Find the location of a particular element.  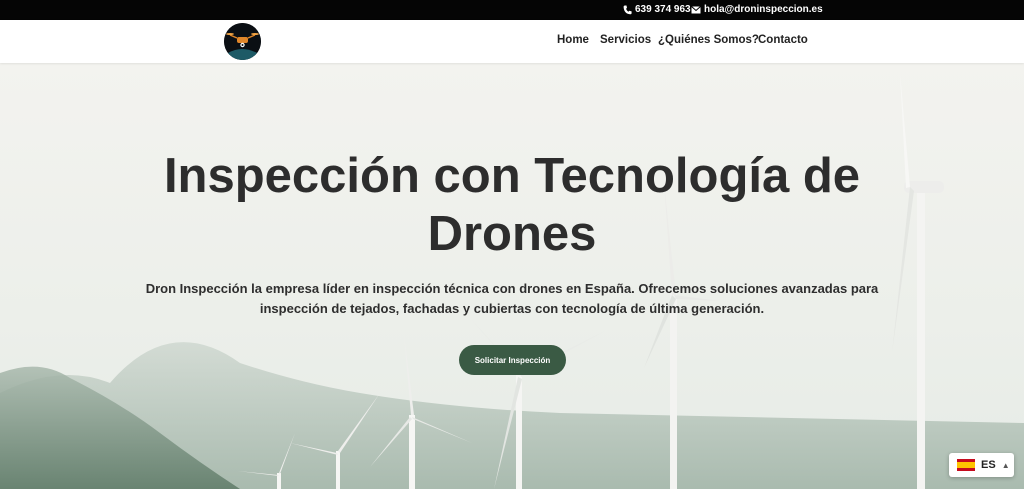

envelope-icon is located at coordinates (696, 9).